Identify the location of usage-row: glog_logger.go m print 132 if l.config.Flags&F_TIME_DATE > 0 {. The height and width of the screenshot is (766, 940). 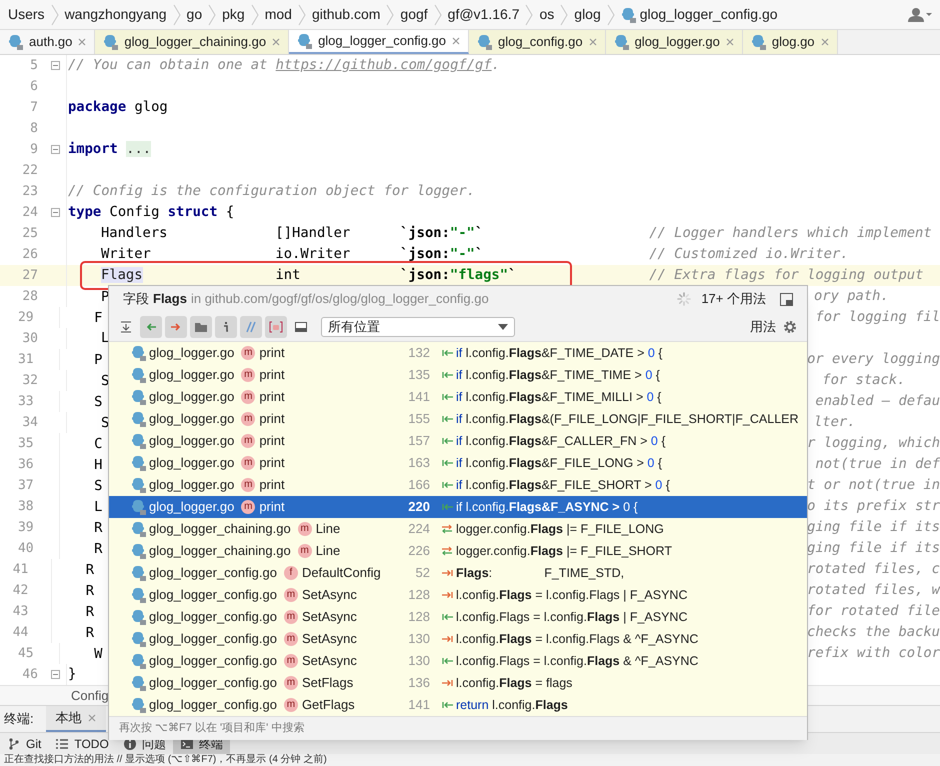
(458, 353).